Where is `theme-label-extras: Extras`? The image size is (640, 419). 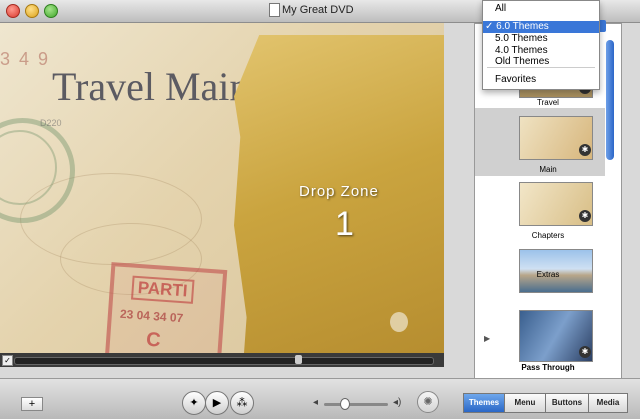 theme-label-extras: Extras is located at coordinates (548, 274).